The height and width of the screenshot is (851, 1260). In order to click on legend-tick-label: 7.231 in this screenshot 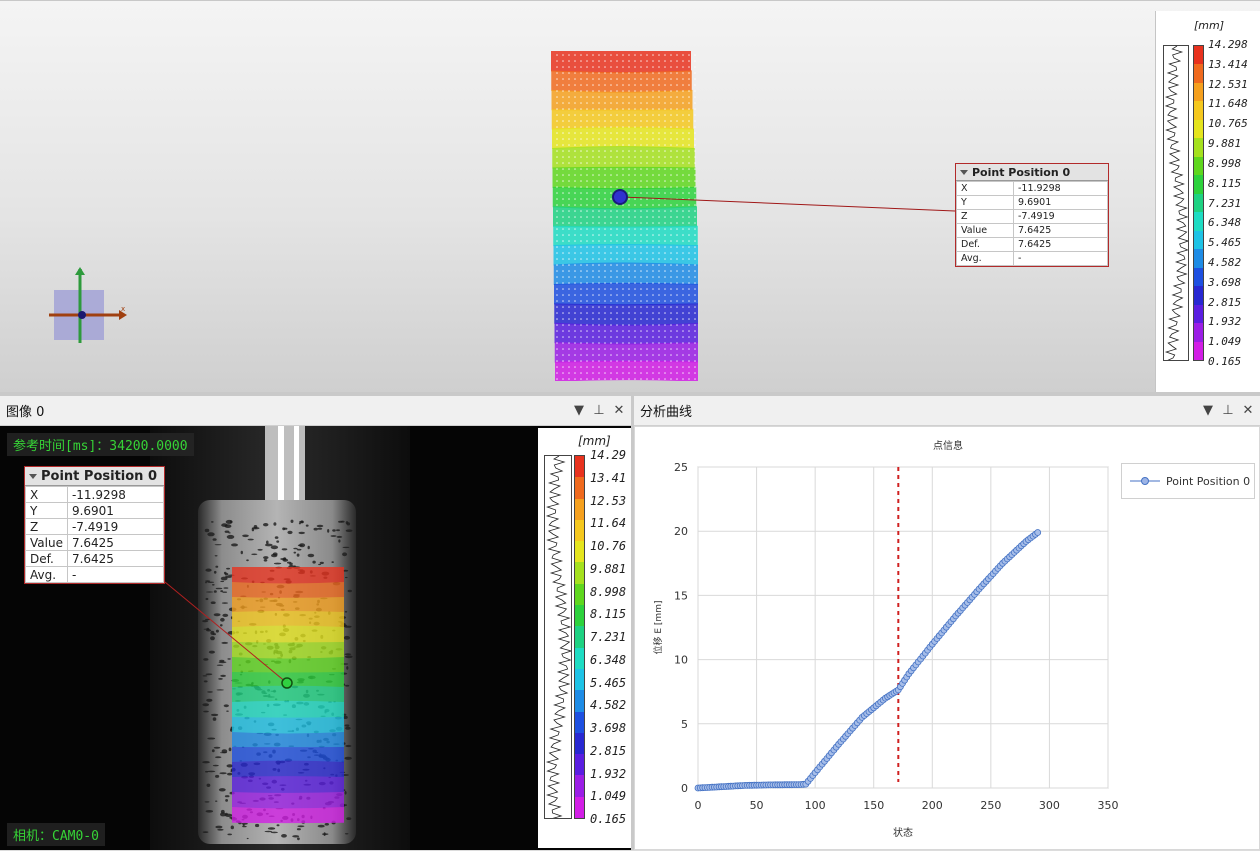, I will do `click(608, 637)`.